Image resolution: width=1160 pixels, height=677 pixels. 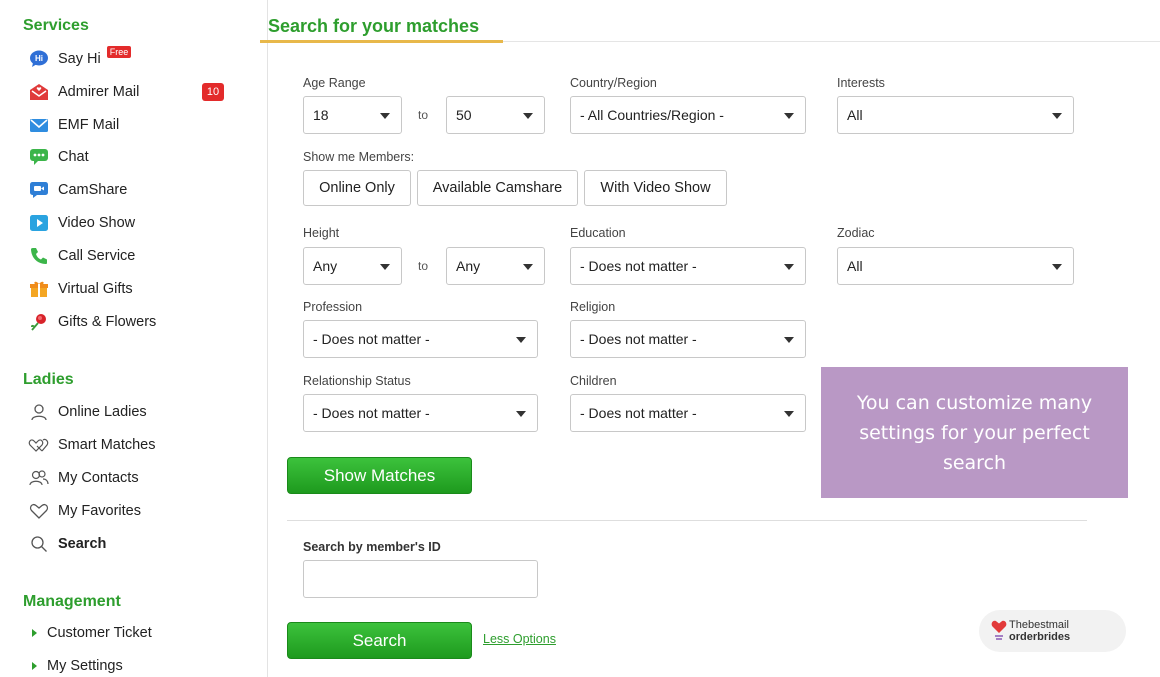 I want to click on emf-mail-icon, so click(x=39, y=125).